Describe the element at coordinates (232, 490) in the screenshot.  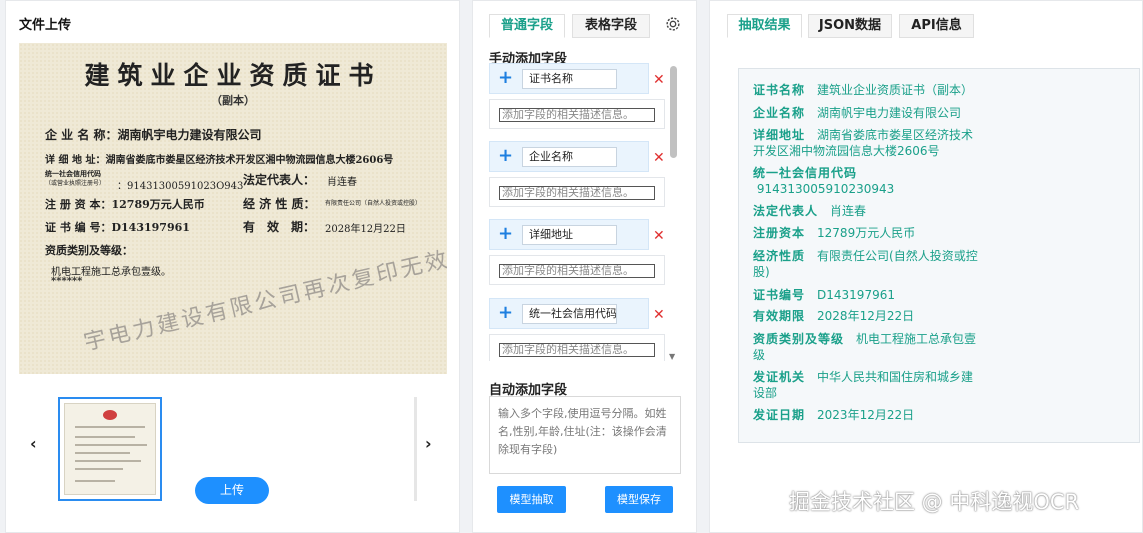
I see `upload-button: 上传` at that location.